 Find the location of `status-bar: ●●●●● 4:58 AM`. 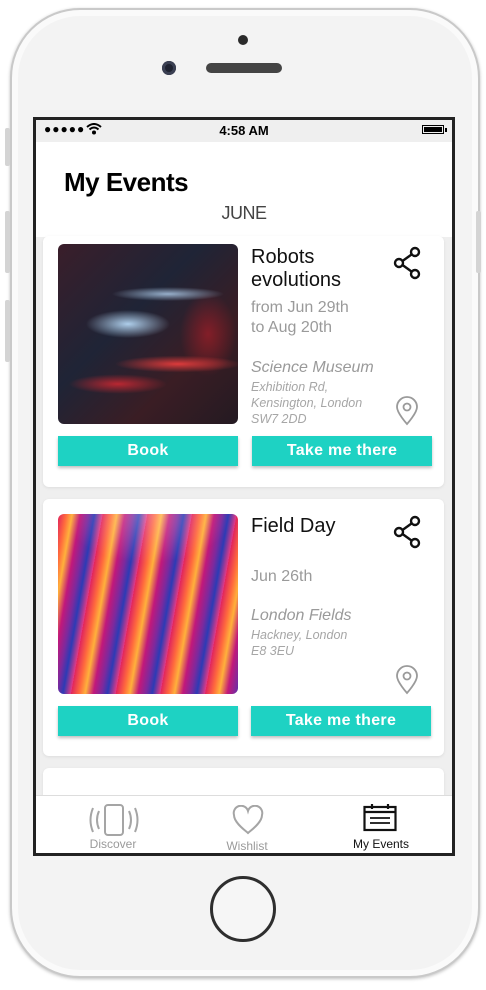

status-bar: ●●●●● 4:58 AM is located at coordinates (244, 131).